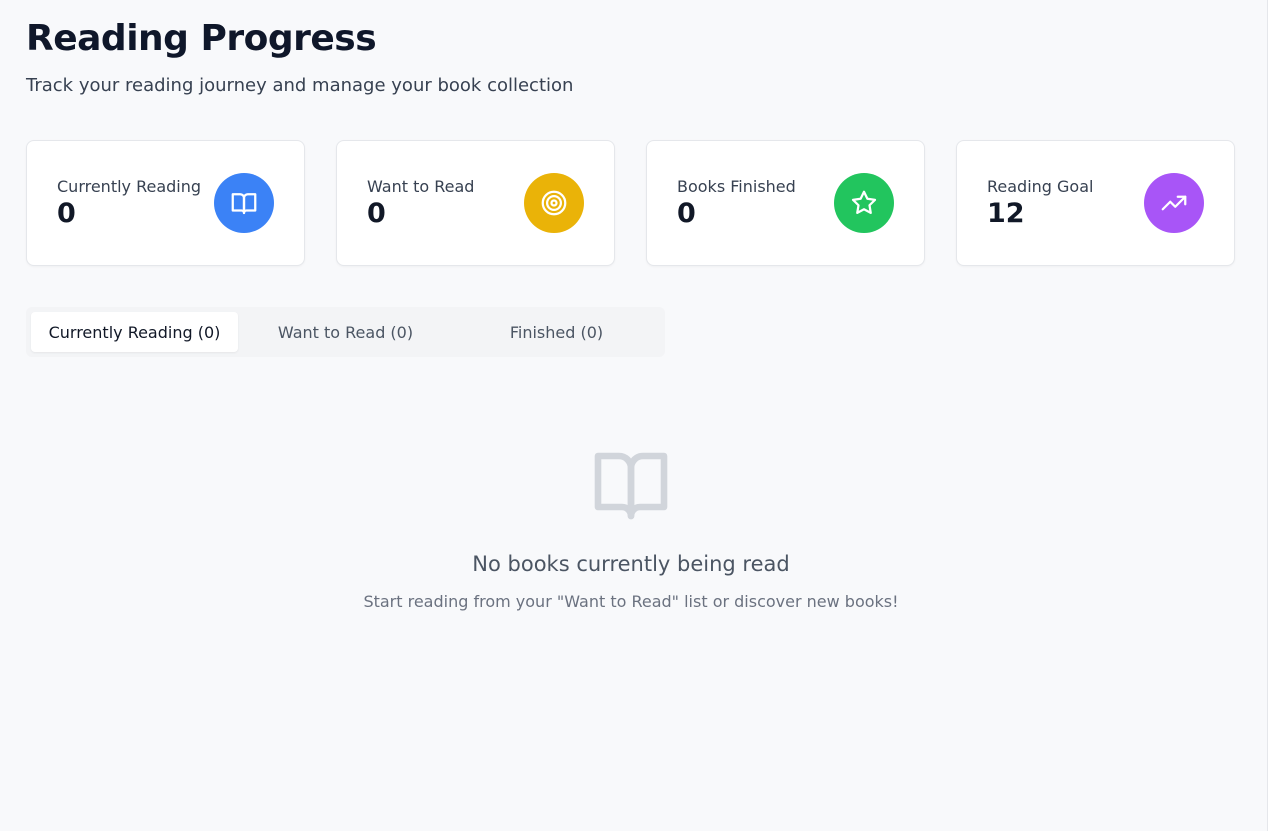 This screenshot has width=1281, height=831. What do you see at coordinates (864, 203) in the screenshot?
I see `star-icon` at bounding box center [864, 203].